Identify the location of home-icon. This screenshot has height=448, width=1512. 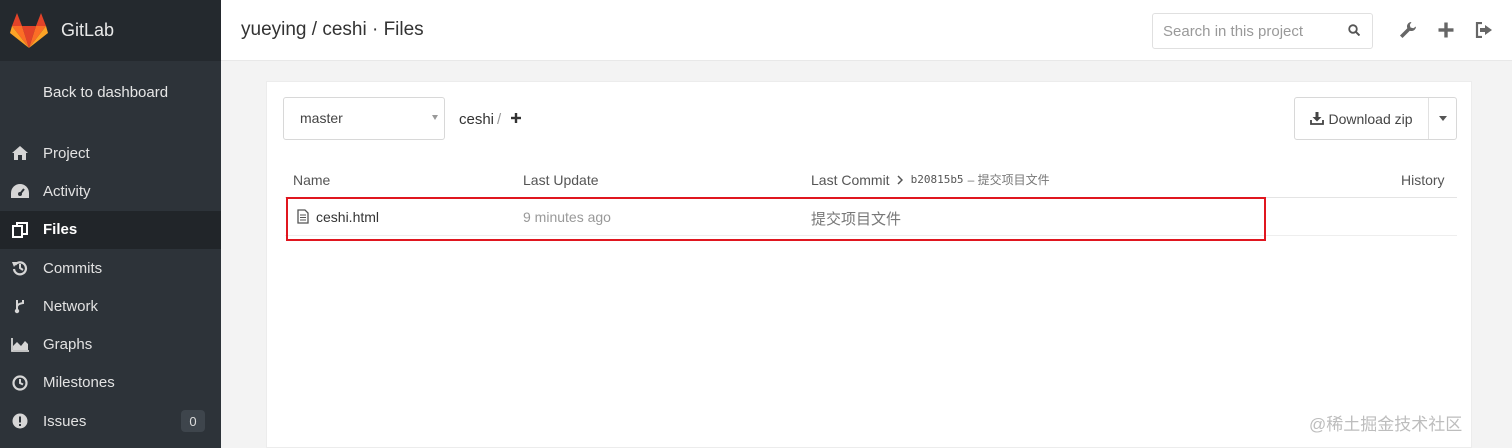
(20, 153).